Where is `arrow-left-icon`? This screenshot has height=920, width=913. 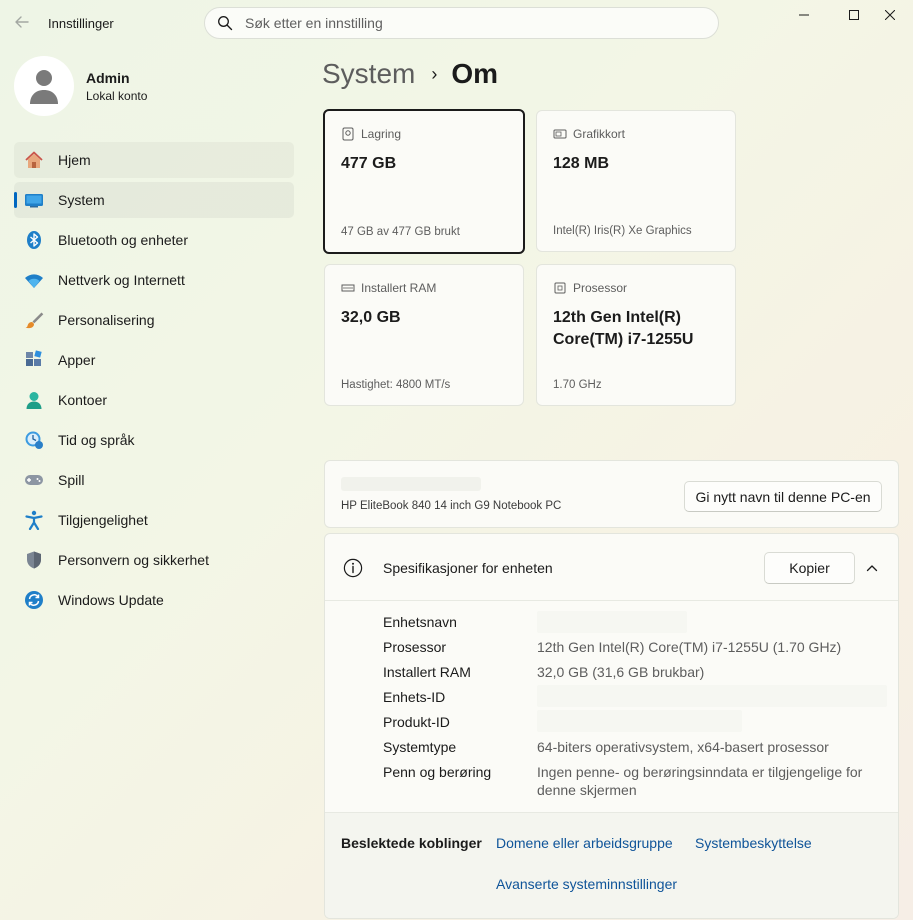 arrow-left-icon is located at coordinates (22, 22).